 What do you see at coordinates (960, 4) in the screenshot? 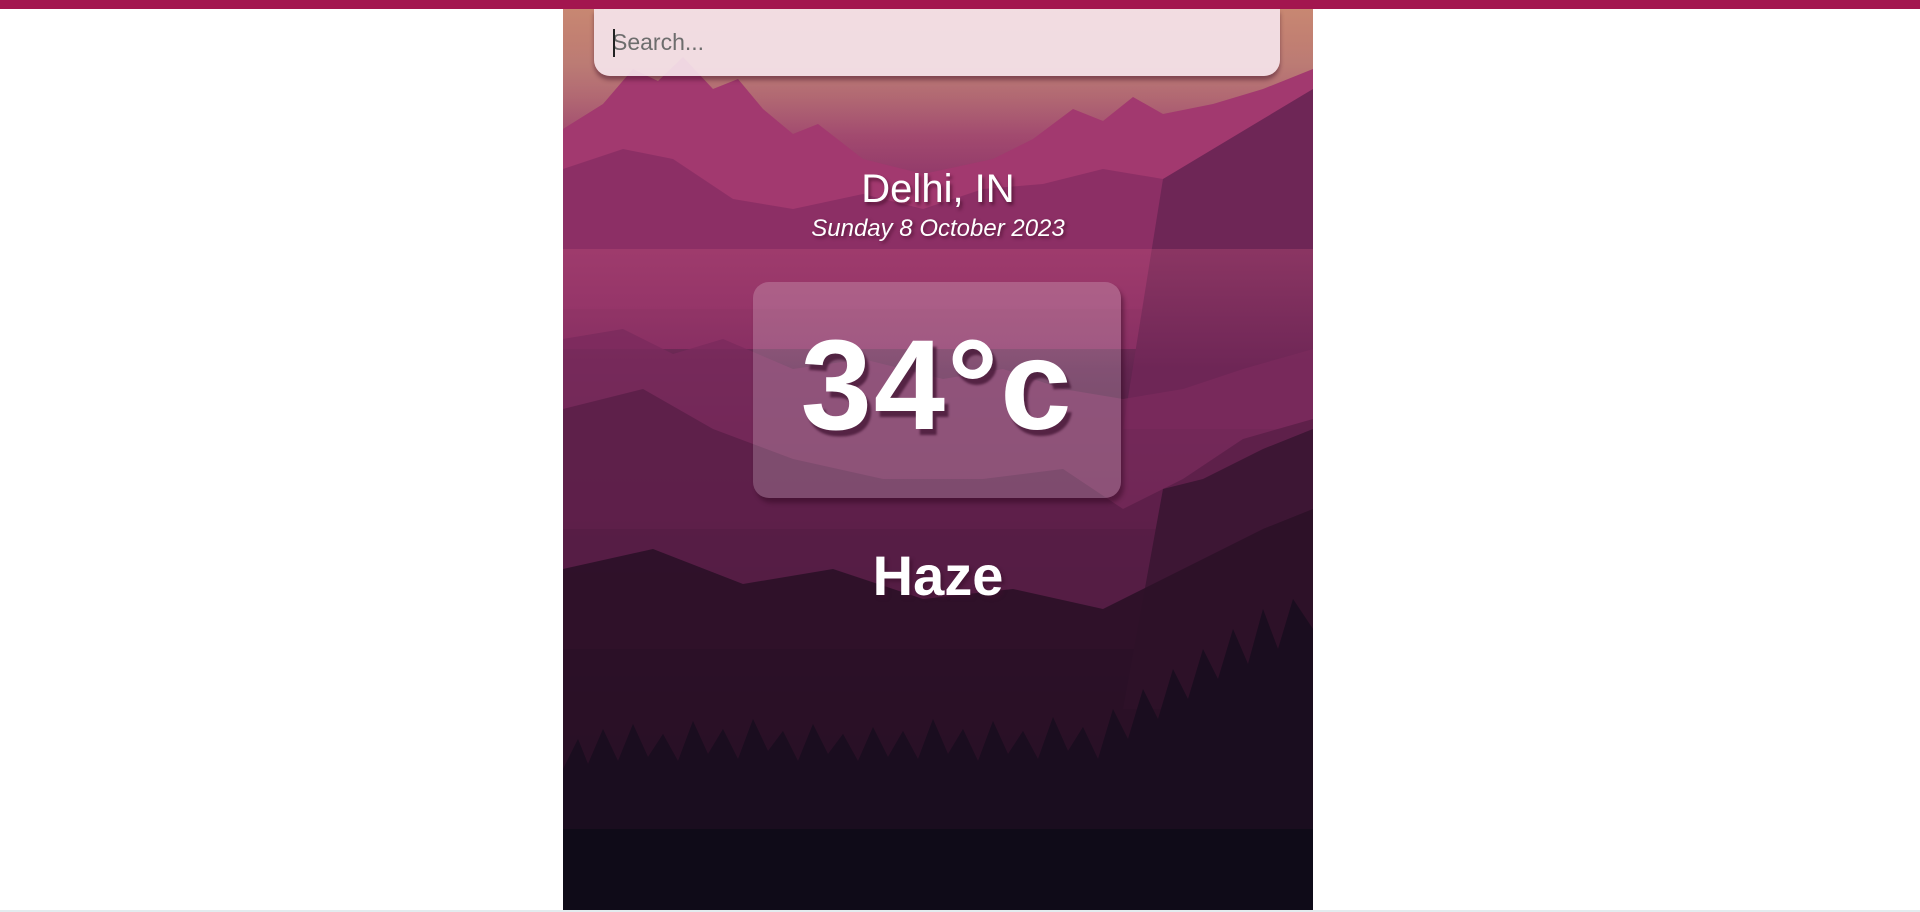
I see `top-accent-bar` at bounding box center [960, 4].